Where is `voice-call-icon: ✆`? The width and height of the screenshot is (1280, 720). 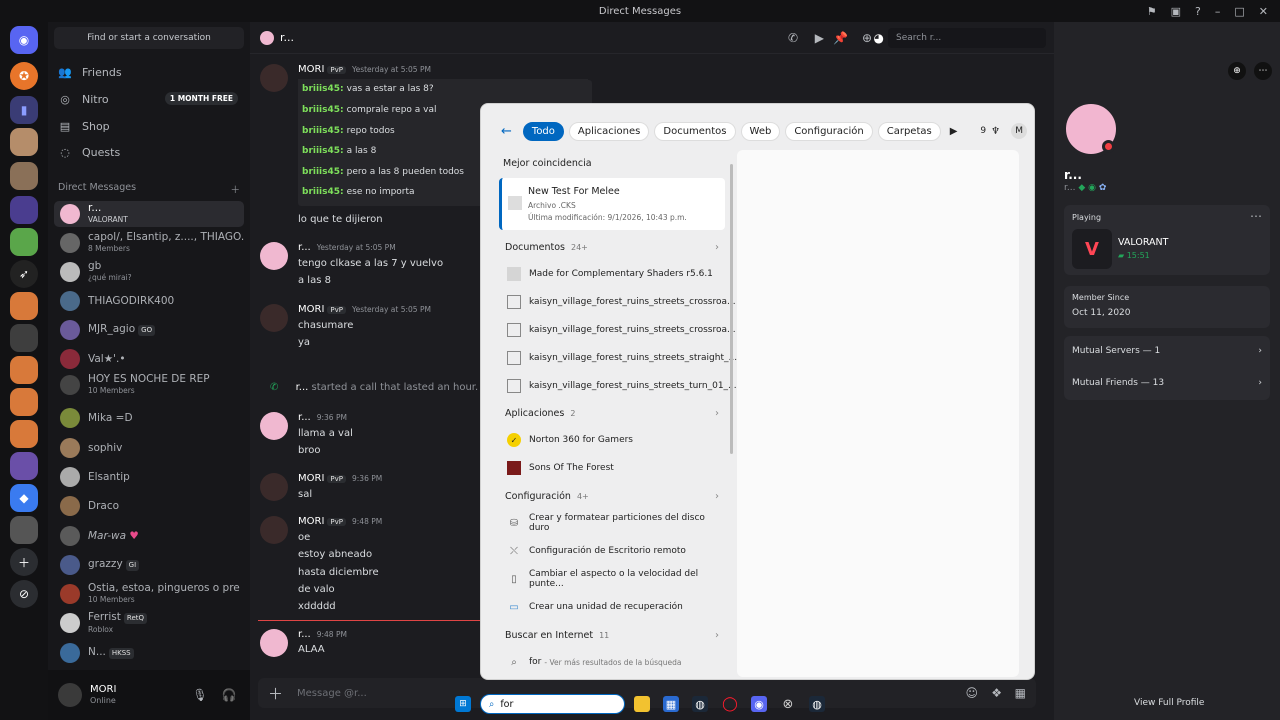 voice-call-icon: ✆ is located at coordinates (793, 38).